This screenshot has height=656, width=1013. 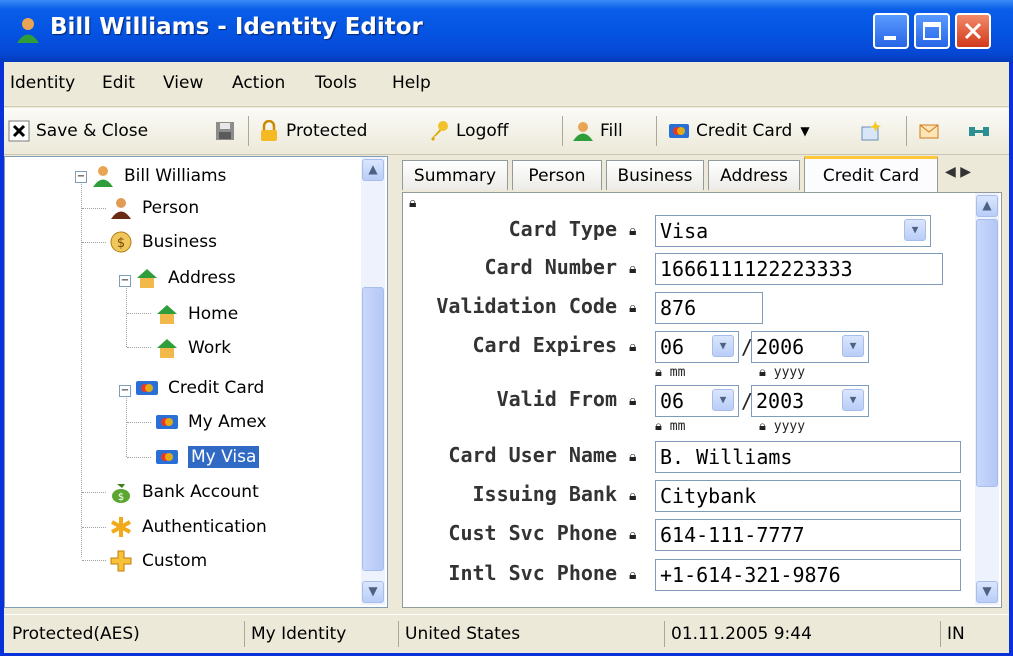 I want to click on tree-label: Authentication, so click(x=204, y=527).